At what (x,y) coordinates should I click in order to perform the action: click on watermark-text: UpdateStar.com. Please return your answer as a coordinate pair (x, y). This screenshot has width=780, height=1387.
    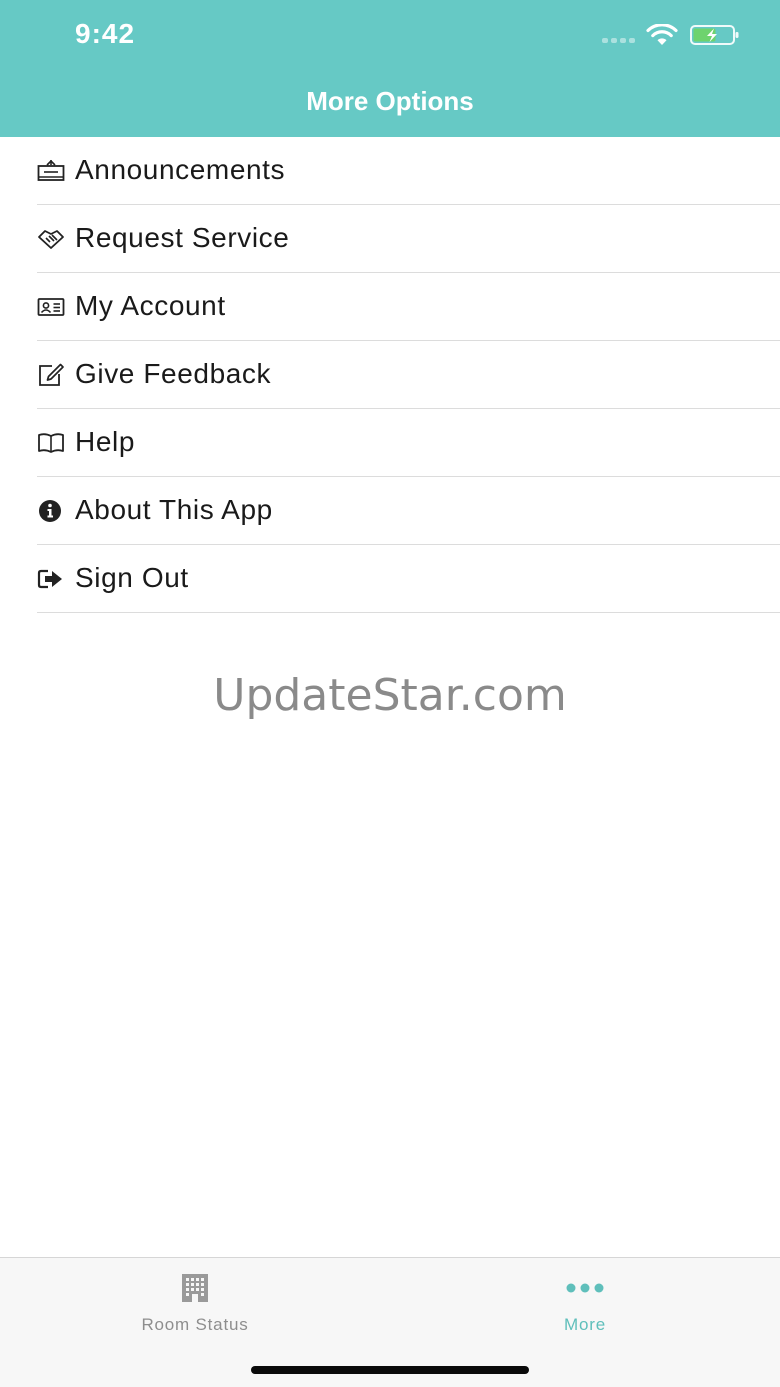
    Looking at the image, I should click on (390, 695).